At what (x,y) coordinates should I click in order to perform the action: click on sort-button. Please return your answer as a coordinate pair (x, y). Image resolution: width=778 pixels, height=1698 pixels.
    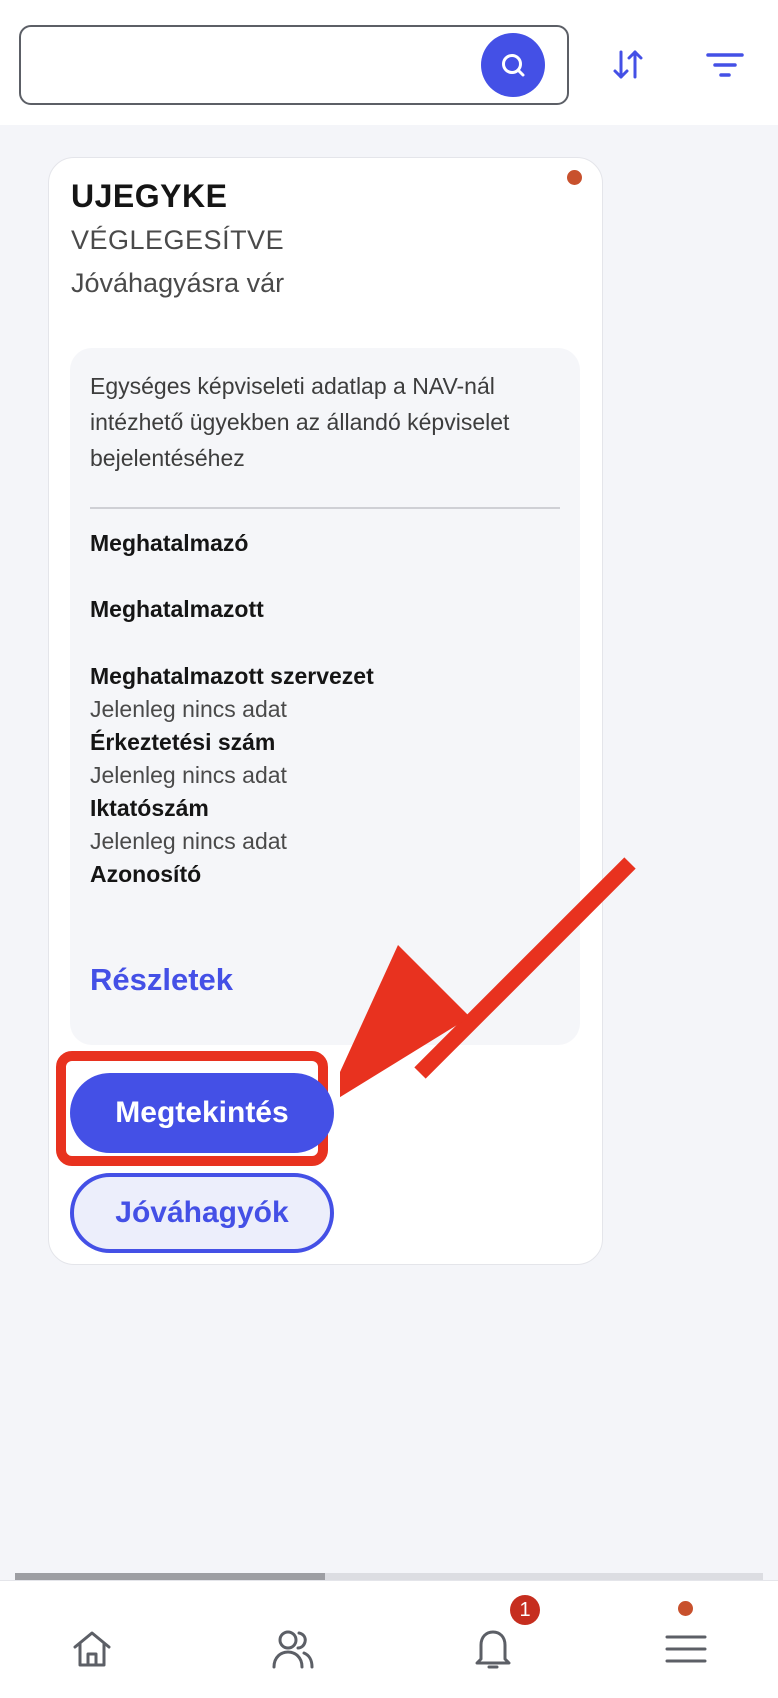
    Looking at the image, I should click on (628, 65).